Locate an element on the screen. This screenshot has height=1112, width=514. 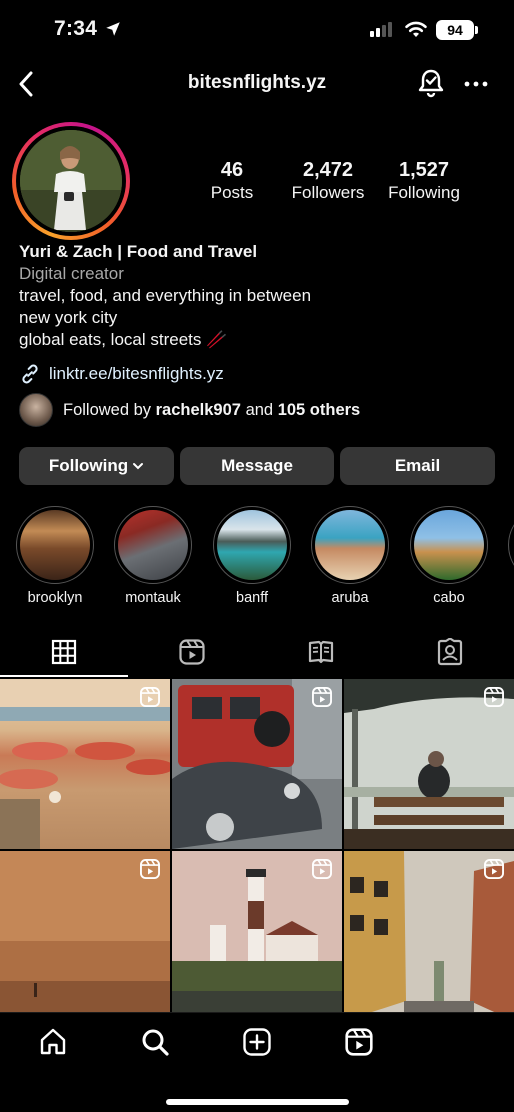
cellular-signal-icon is located at coordinates (381, 29).